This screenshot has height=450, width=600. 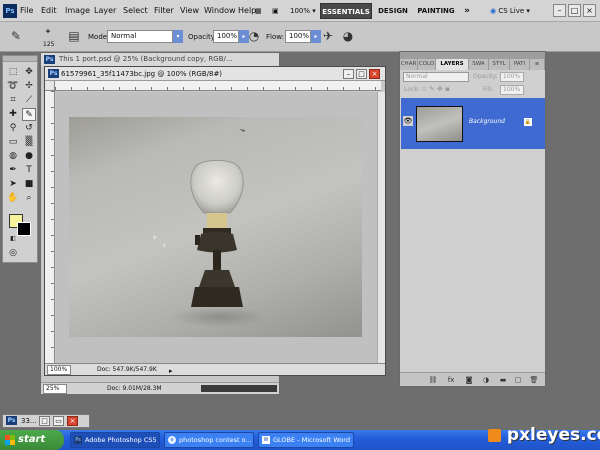 I want to click on minimized-restore-button: □, so click(x=44, y=421).